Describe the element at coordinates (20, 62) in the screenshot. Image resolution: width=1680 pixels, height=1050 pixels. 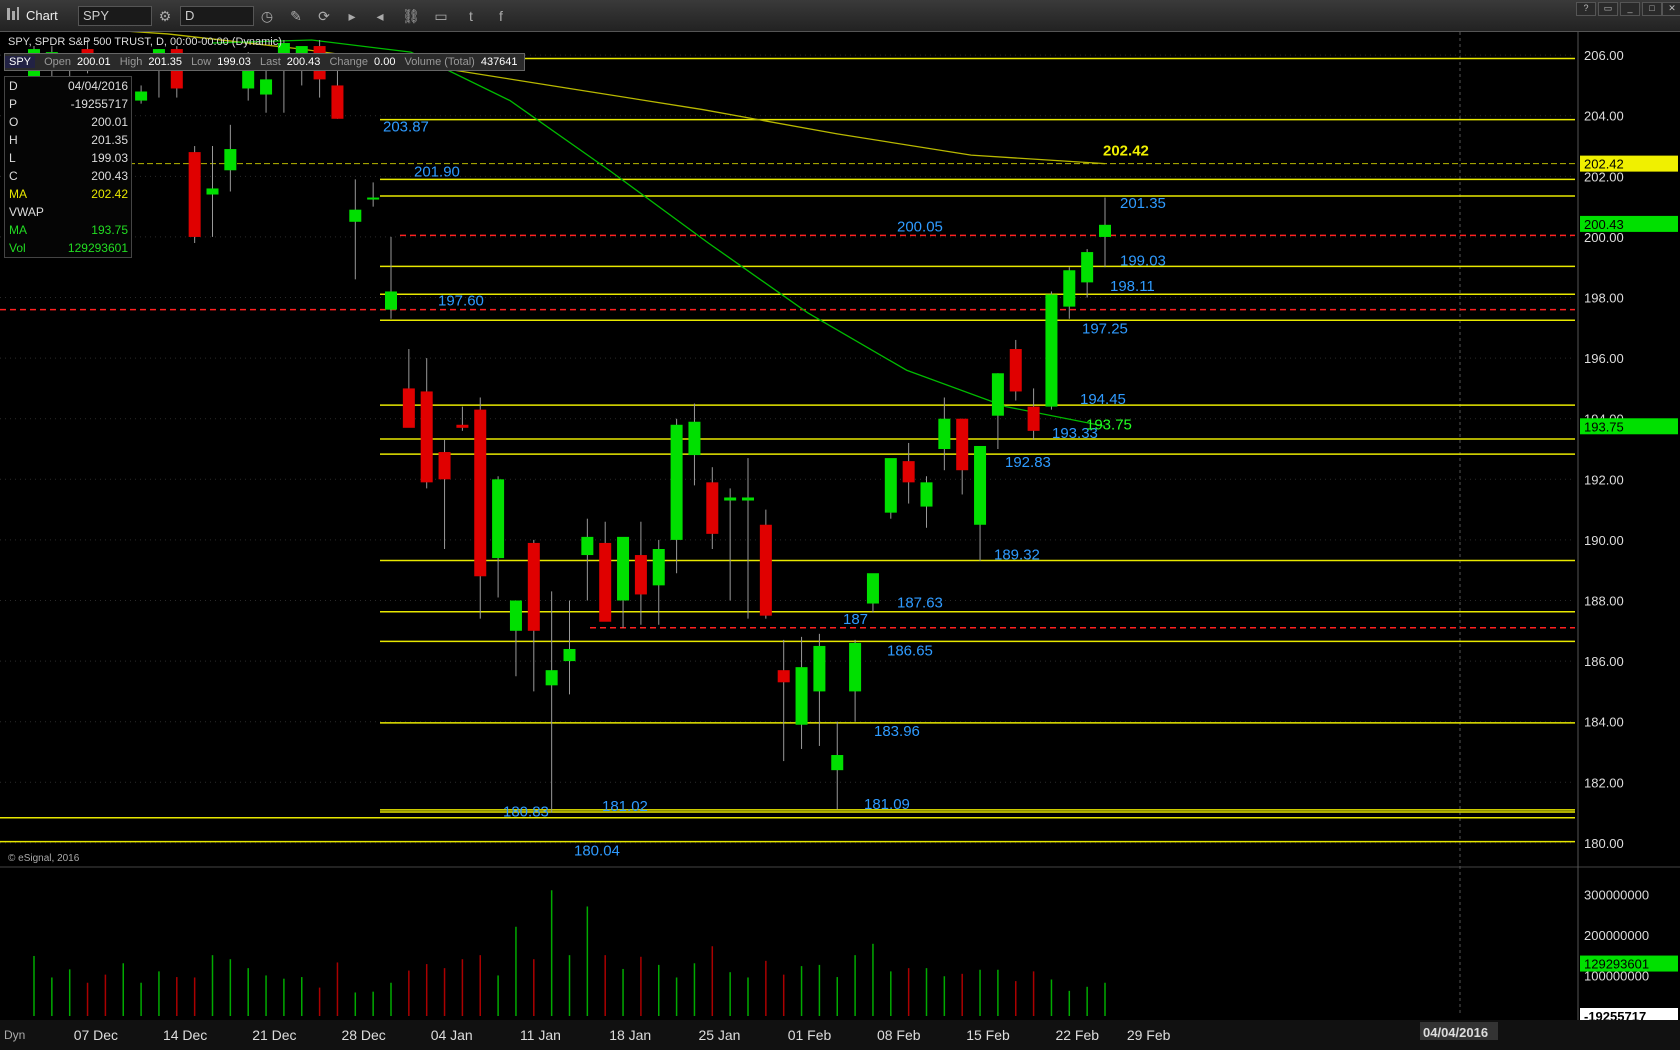
I see `ohlc-symbol: SPY` at that location.